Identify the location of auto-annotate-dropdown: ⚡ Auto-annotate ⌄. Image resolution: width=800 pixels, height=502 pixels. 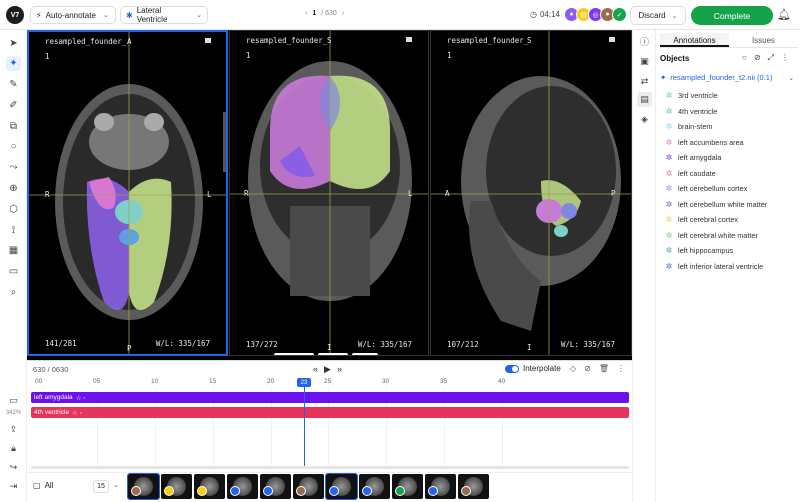
(73, 15).